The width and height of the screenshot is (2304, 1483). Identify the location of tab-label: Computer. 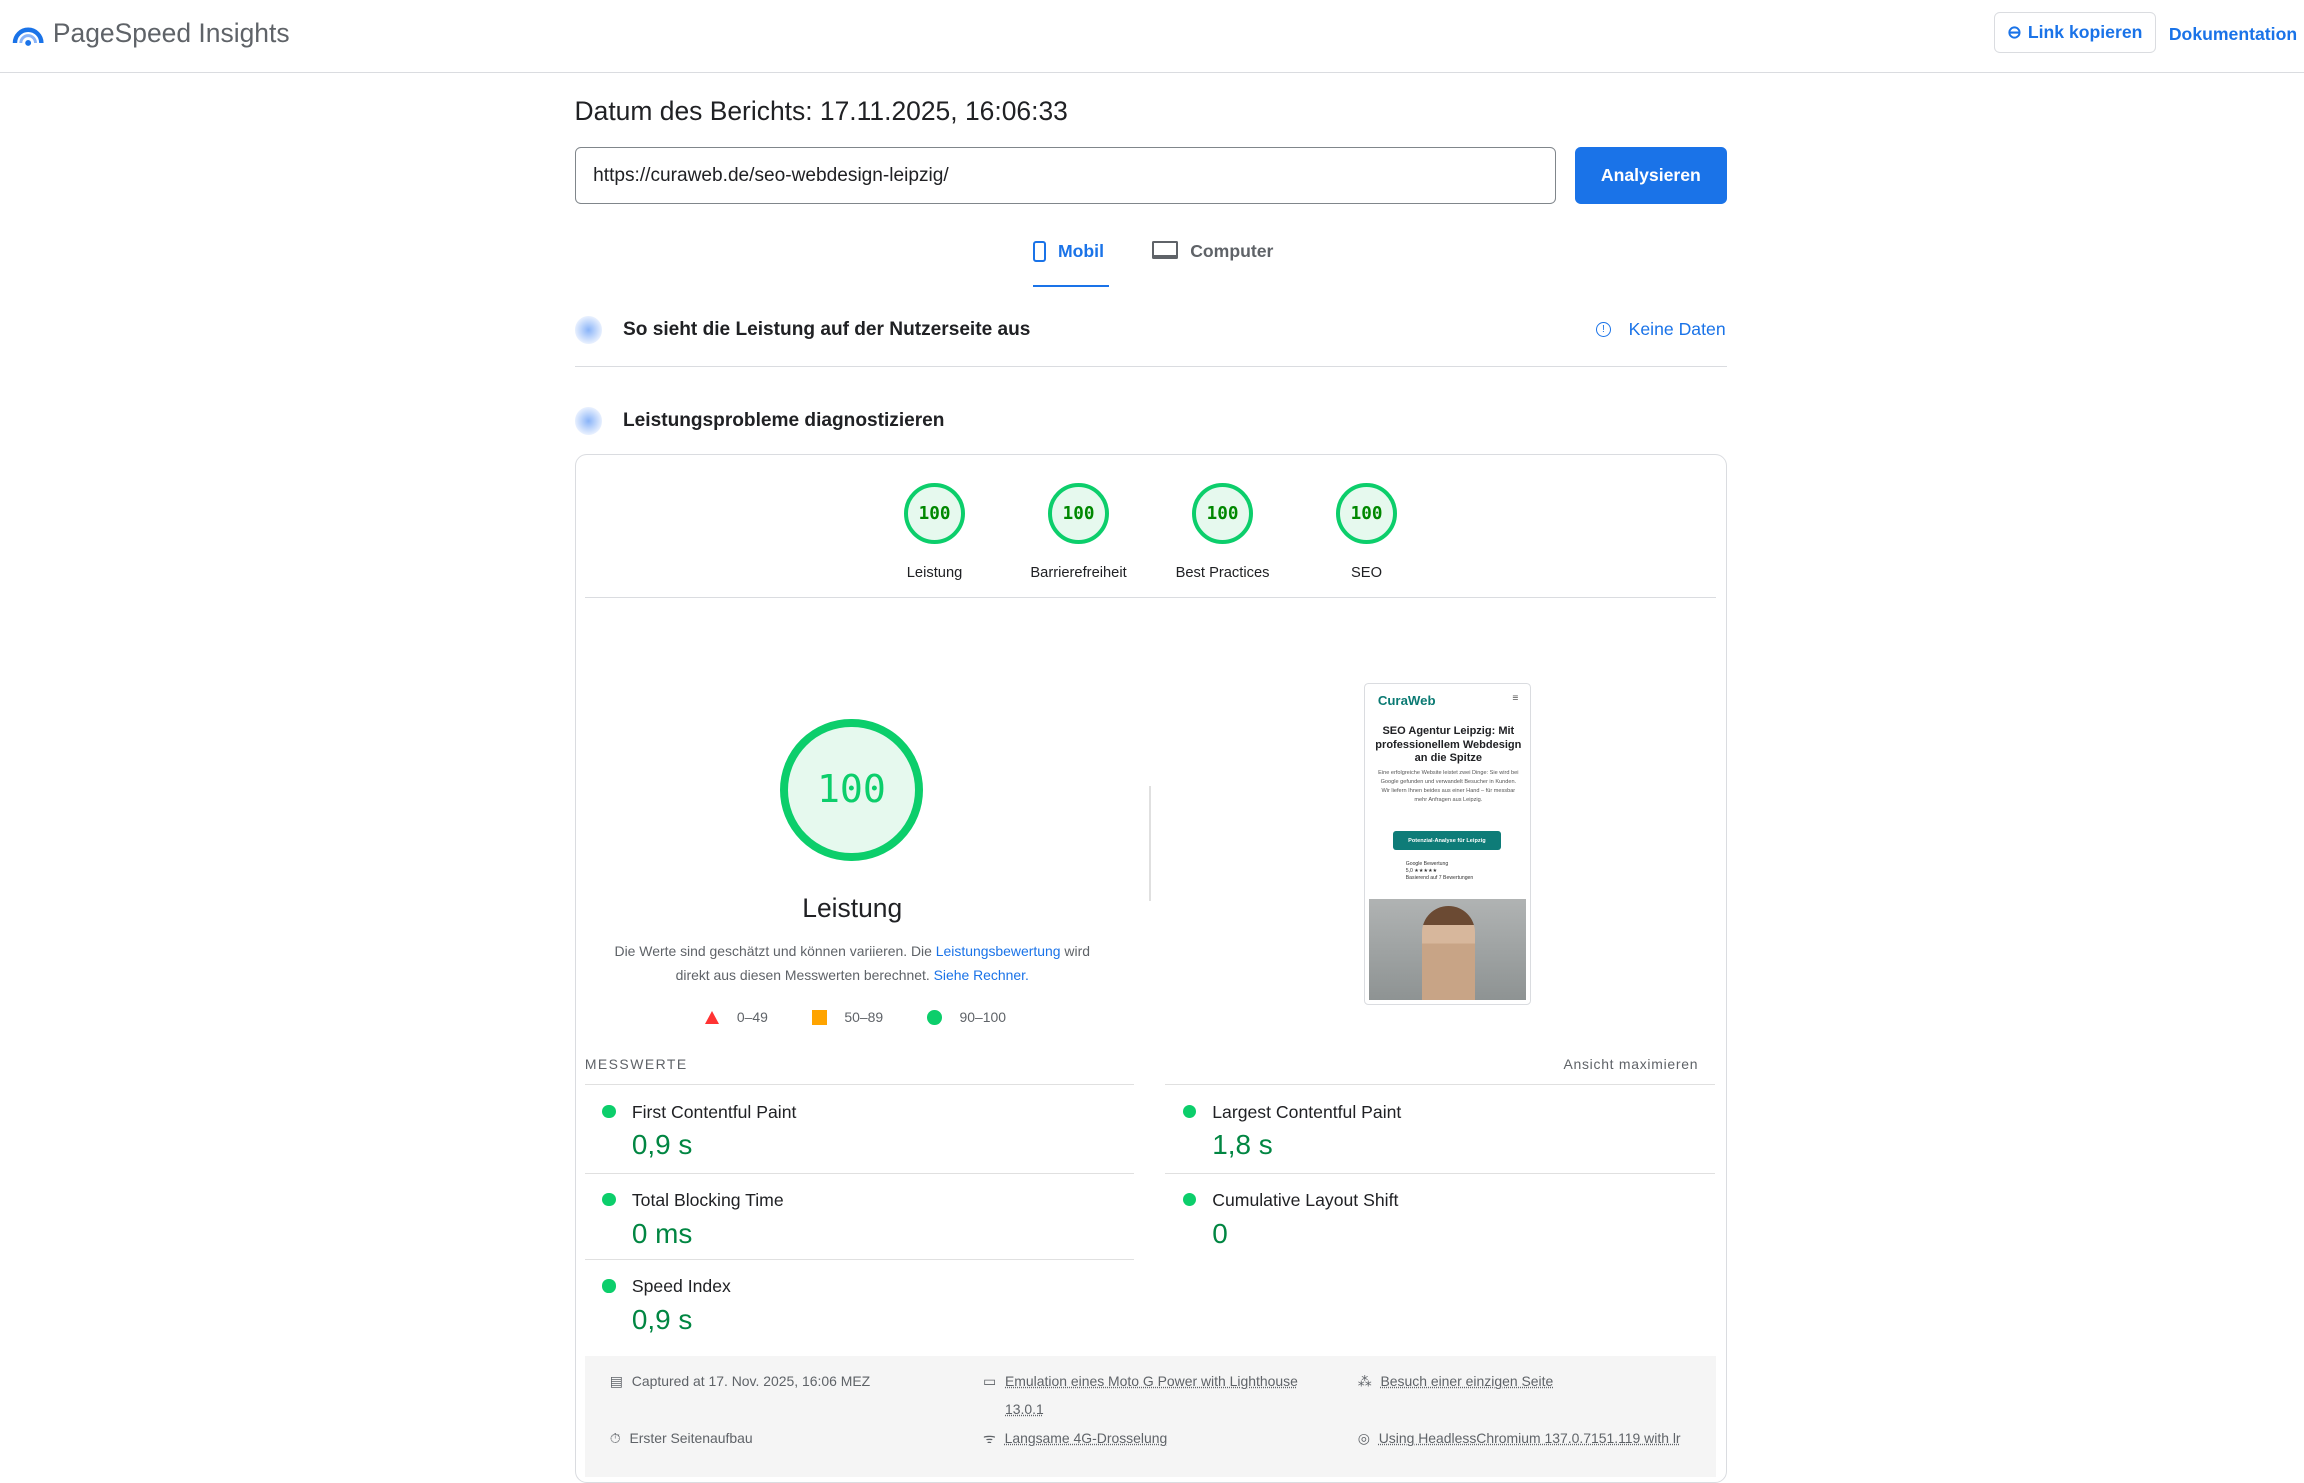
(1232, 250).